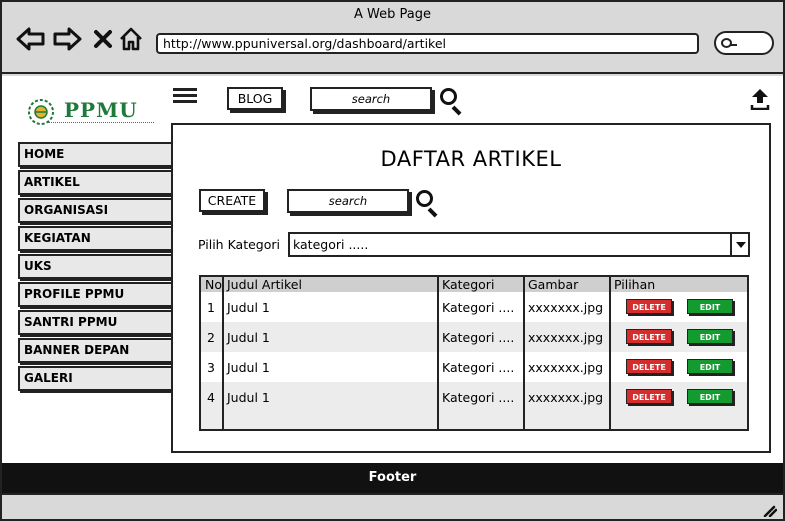 The image size is (785, 521). What do you see at coordinates (232, 200) in the screenshot?
I see `create-button: CREATE` at bounding box center [232, 200].